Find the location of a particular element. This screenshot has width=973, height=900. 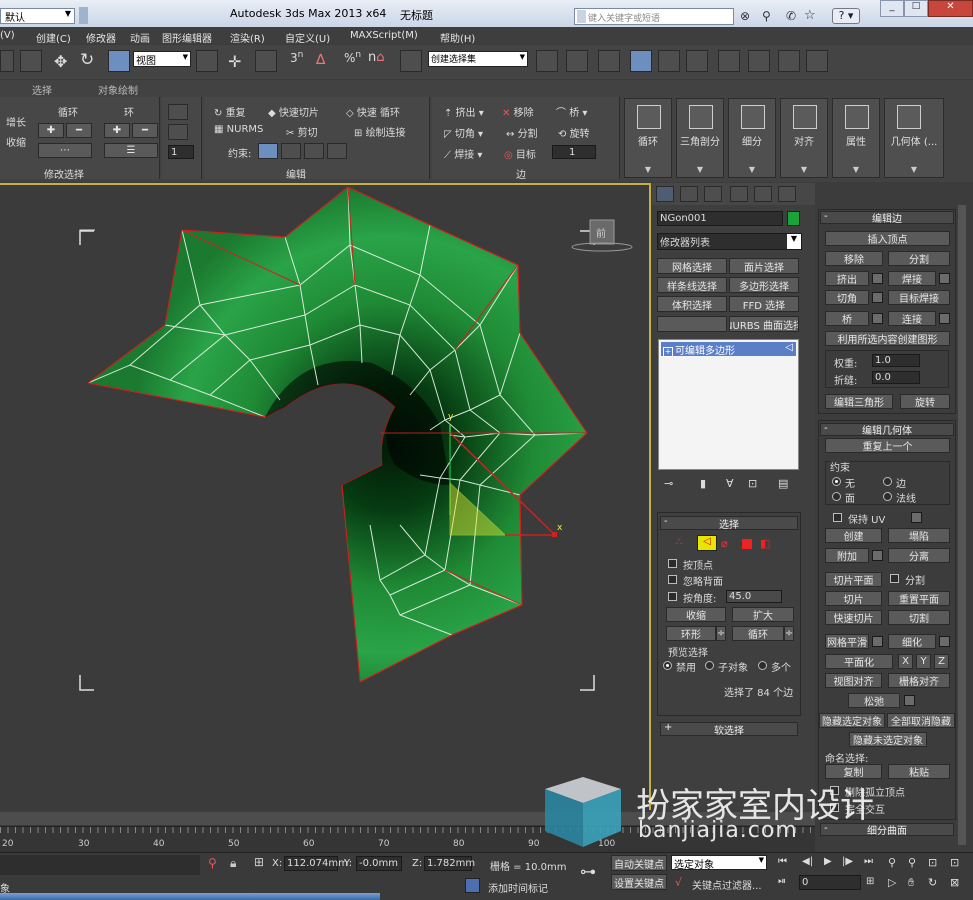

menu-create: 创建(C) is located at coordinates (53, 37).